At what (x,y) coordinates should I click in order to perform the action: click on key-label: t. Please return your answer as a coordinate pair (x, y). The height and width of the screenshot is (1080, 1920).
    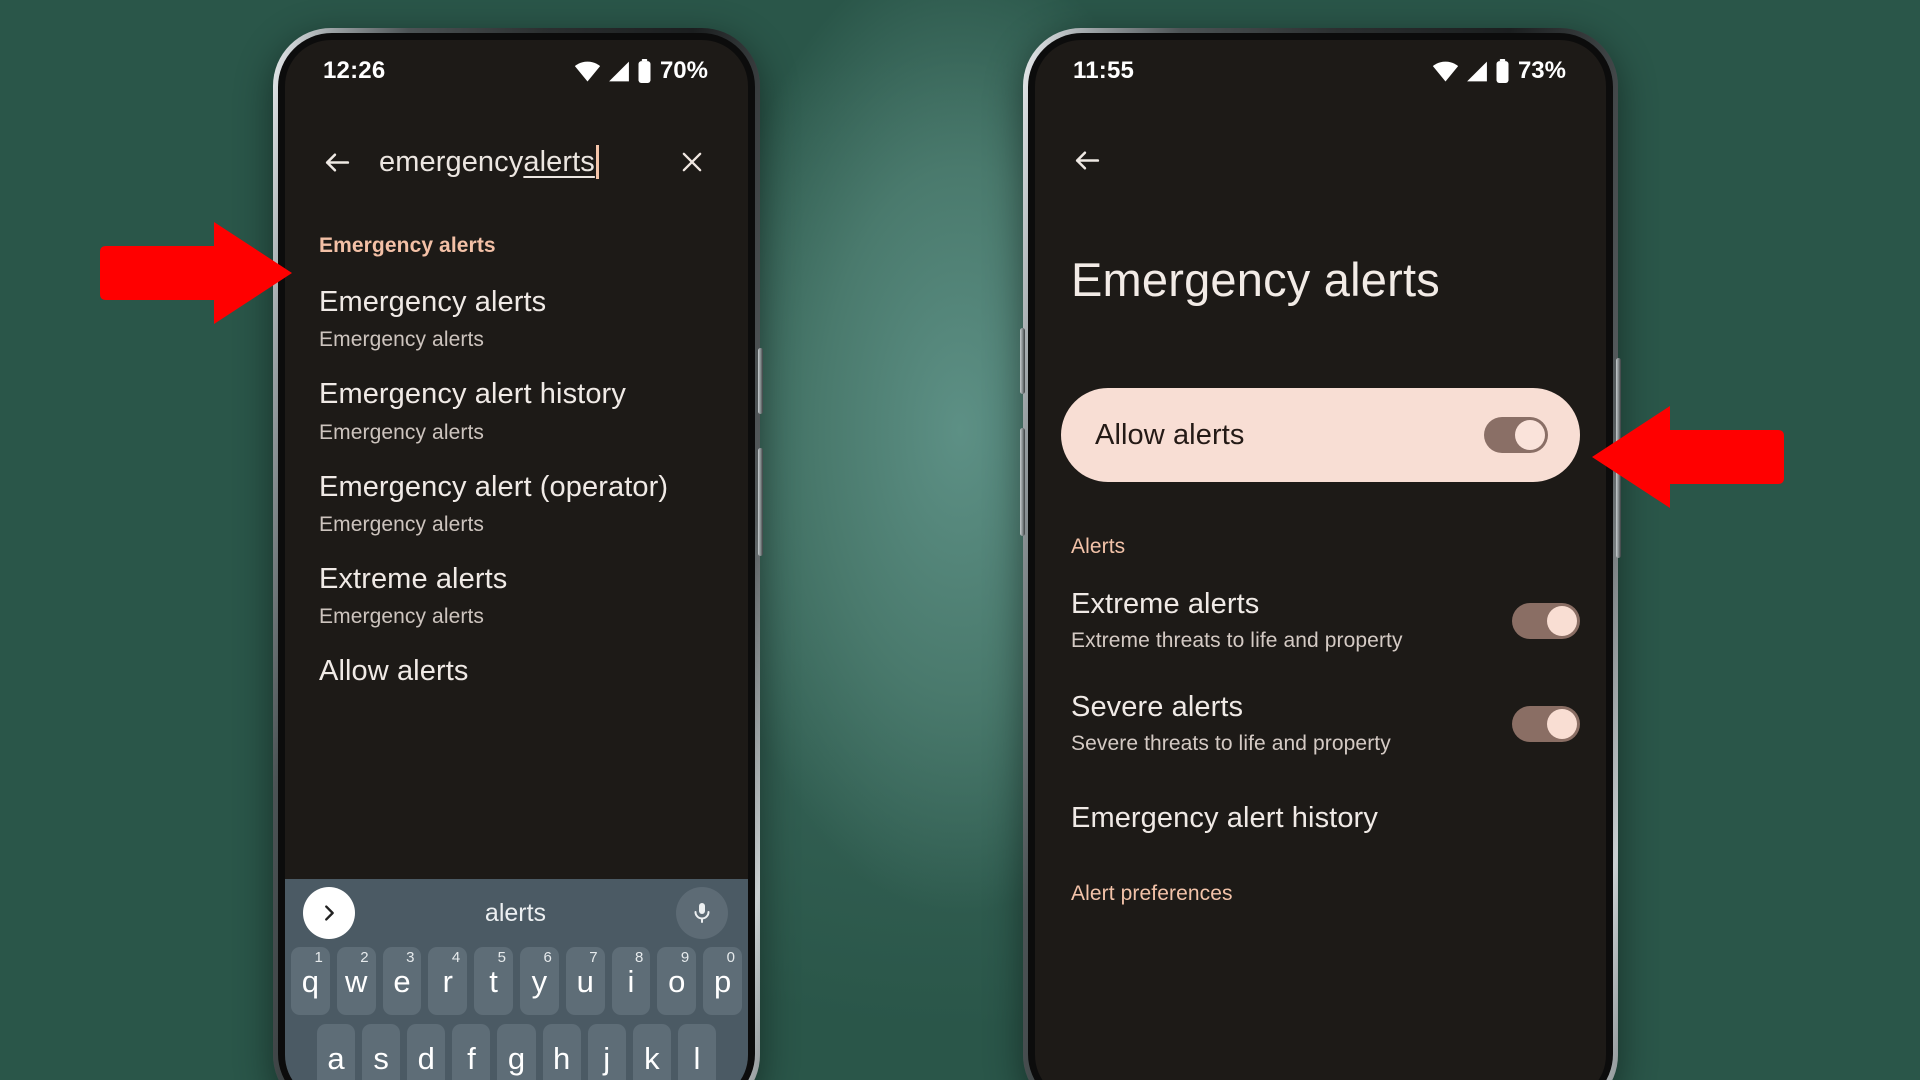
    Looking at the image, I should click on (493, 981).